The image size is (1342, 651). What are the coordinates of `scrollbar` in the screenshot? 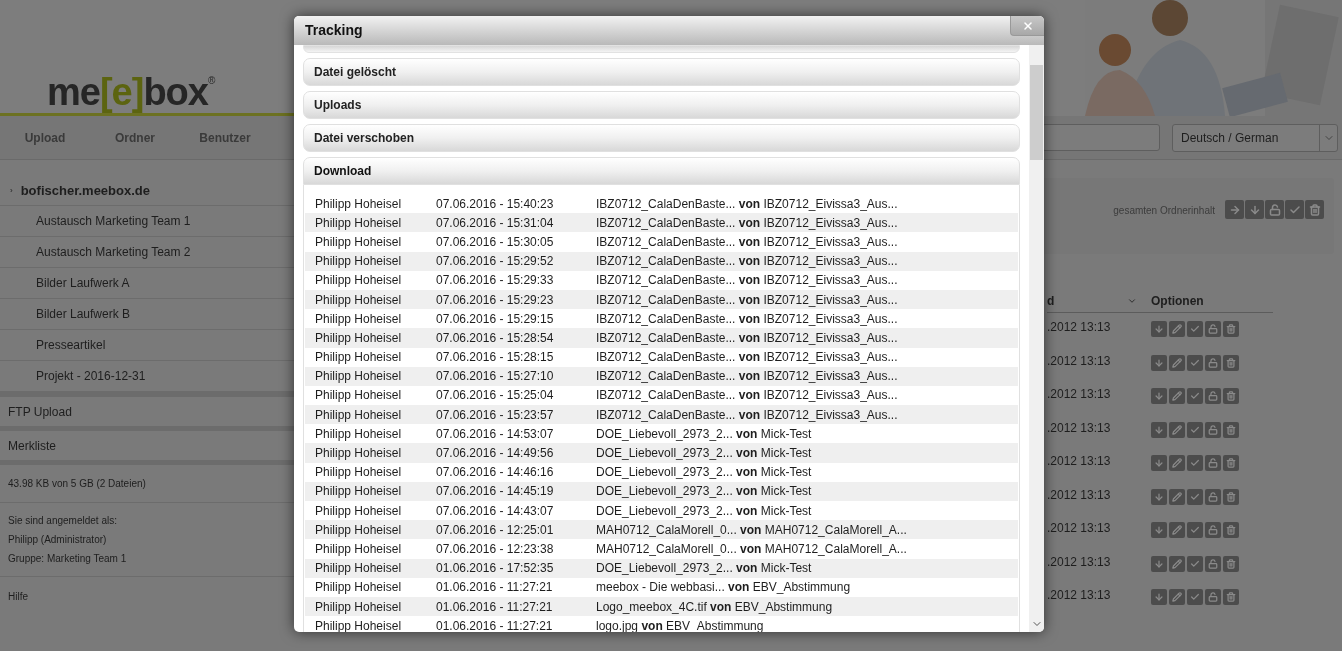 It's located at (1036, 338).